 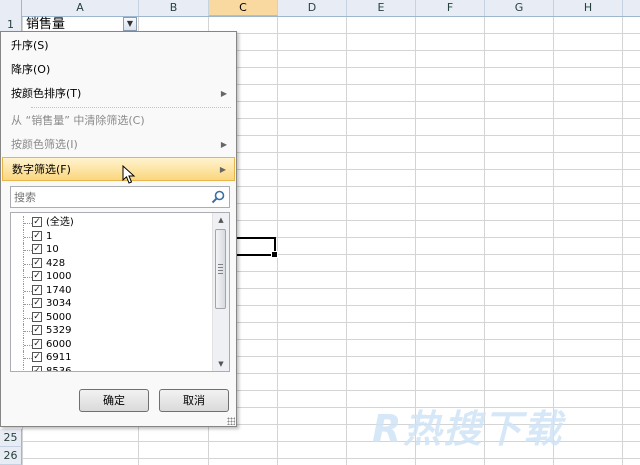 I want to click on list-item-label: 1740, so click(x=59, y=290).